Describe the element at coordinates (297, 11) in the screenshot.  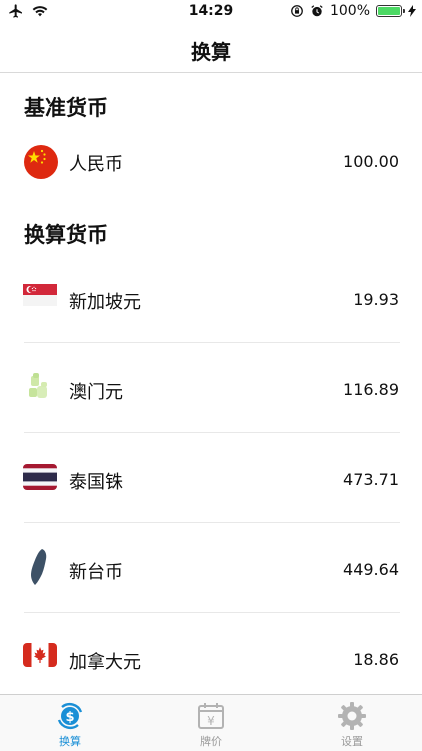
I see `rotation-lock-icon` at that location.